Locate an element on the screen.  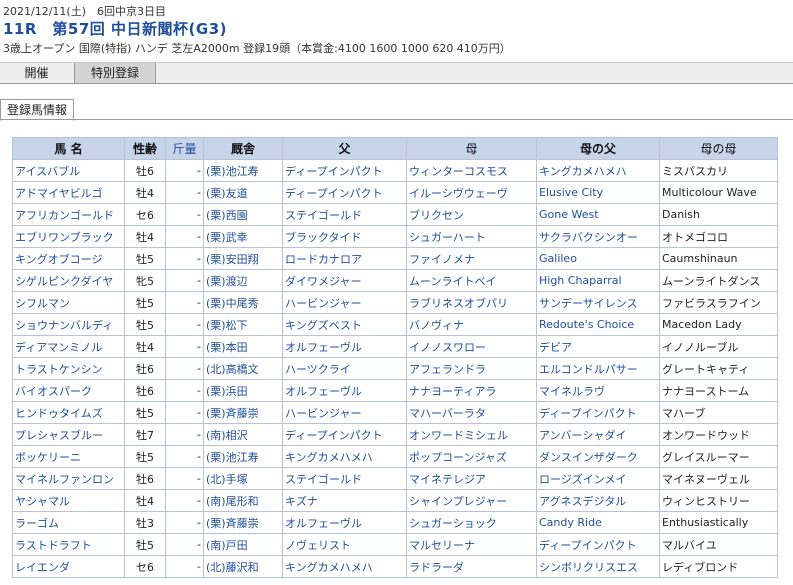
header-weight: 斤量 is located at coordinates (184, 148).